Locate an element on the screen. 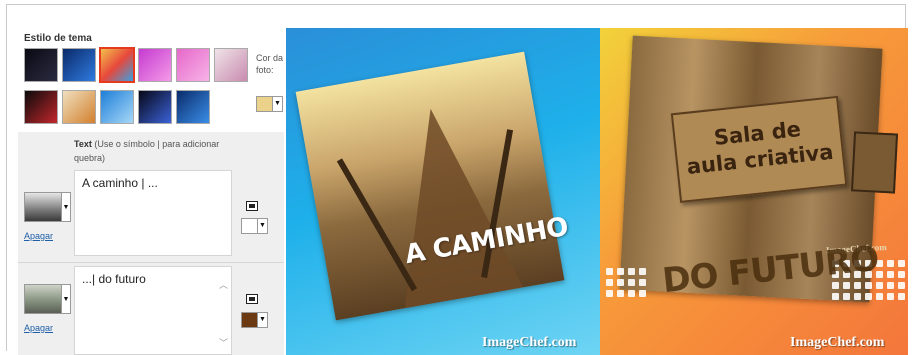  wooden-sign: Sala de aula criativa is located at coordinates (759, 149).